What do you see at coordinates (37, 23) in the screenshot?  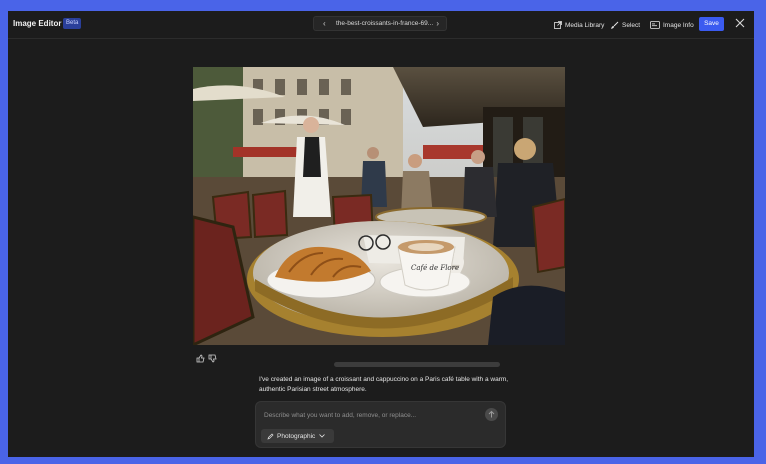 I see `app-title: Image Editor` at bounding box center [37, 23].